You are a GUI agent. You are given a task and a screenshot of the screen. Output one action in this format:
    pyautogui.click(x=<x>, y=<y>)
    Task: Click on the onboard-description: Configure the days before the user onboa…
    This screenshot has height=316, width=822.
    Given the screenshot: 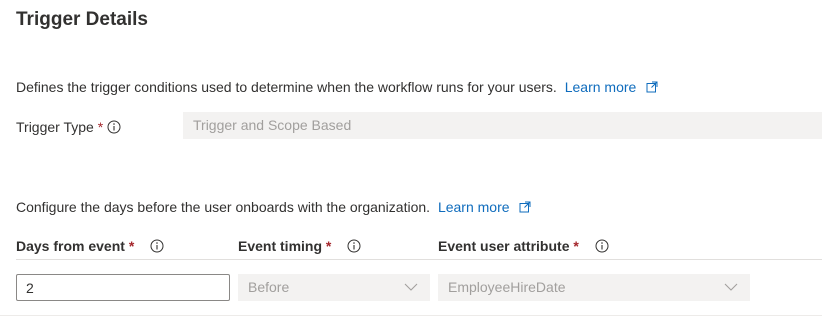 What is the action you would take?
    pyautogui.click(x=223, y=207)
    